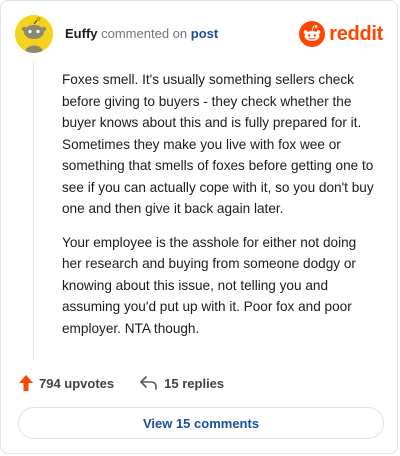 The height and width of the screenshot is (456, 400). Describe the element at coordinates (81, 33) in the screenshot. I see `username-link: Euffy` at that location.